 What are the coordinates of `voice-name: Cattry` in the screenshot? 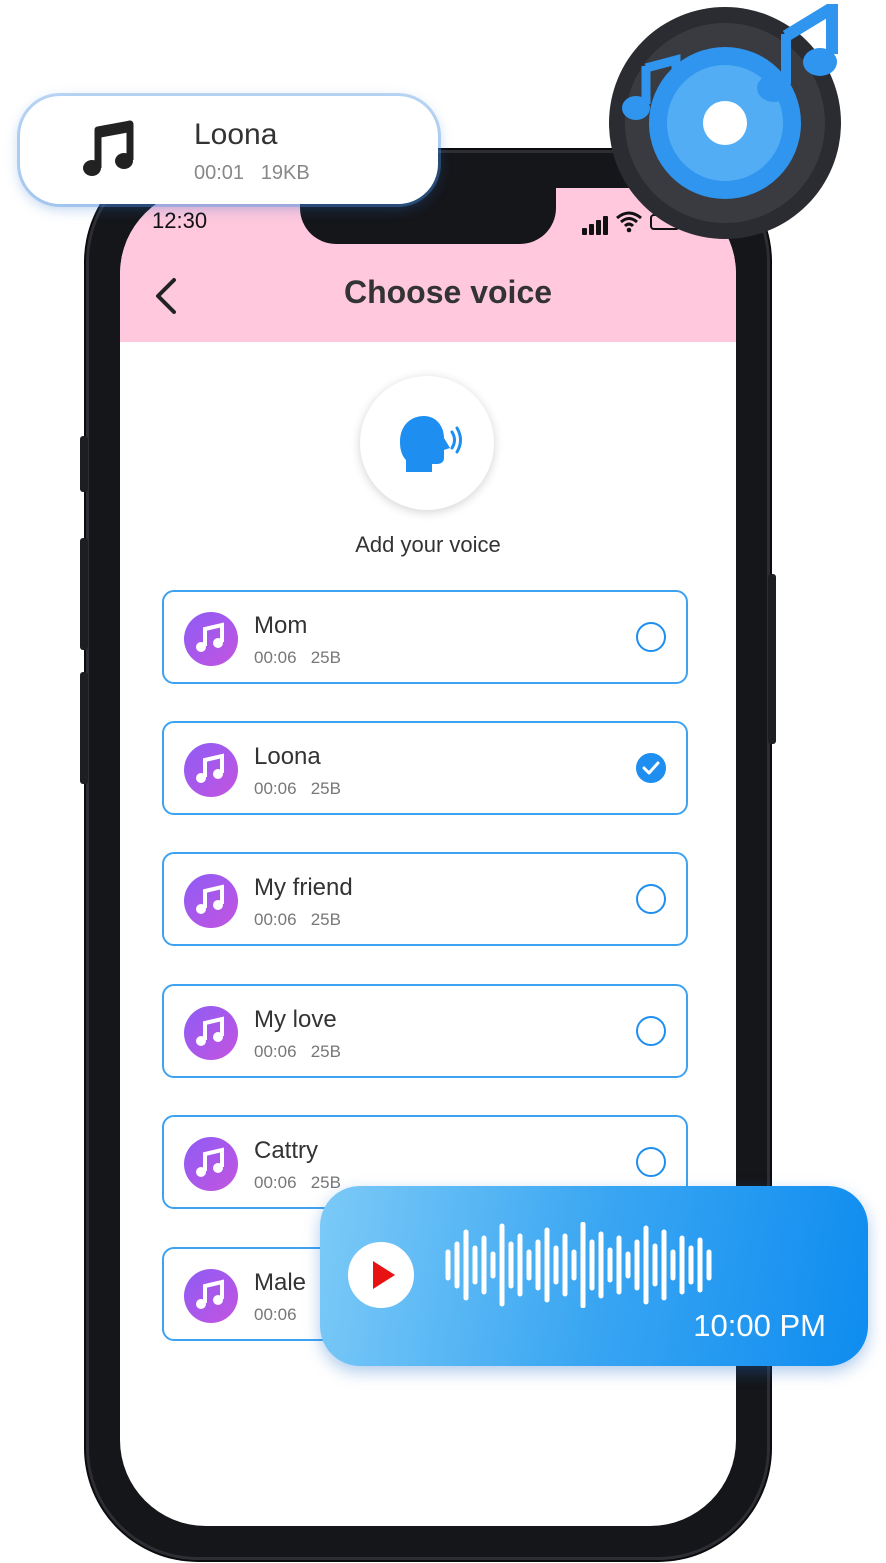 It's located at (286, 1150).